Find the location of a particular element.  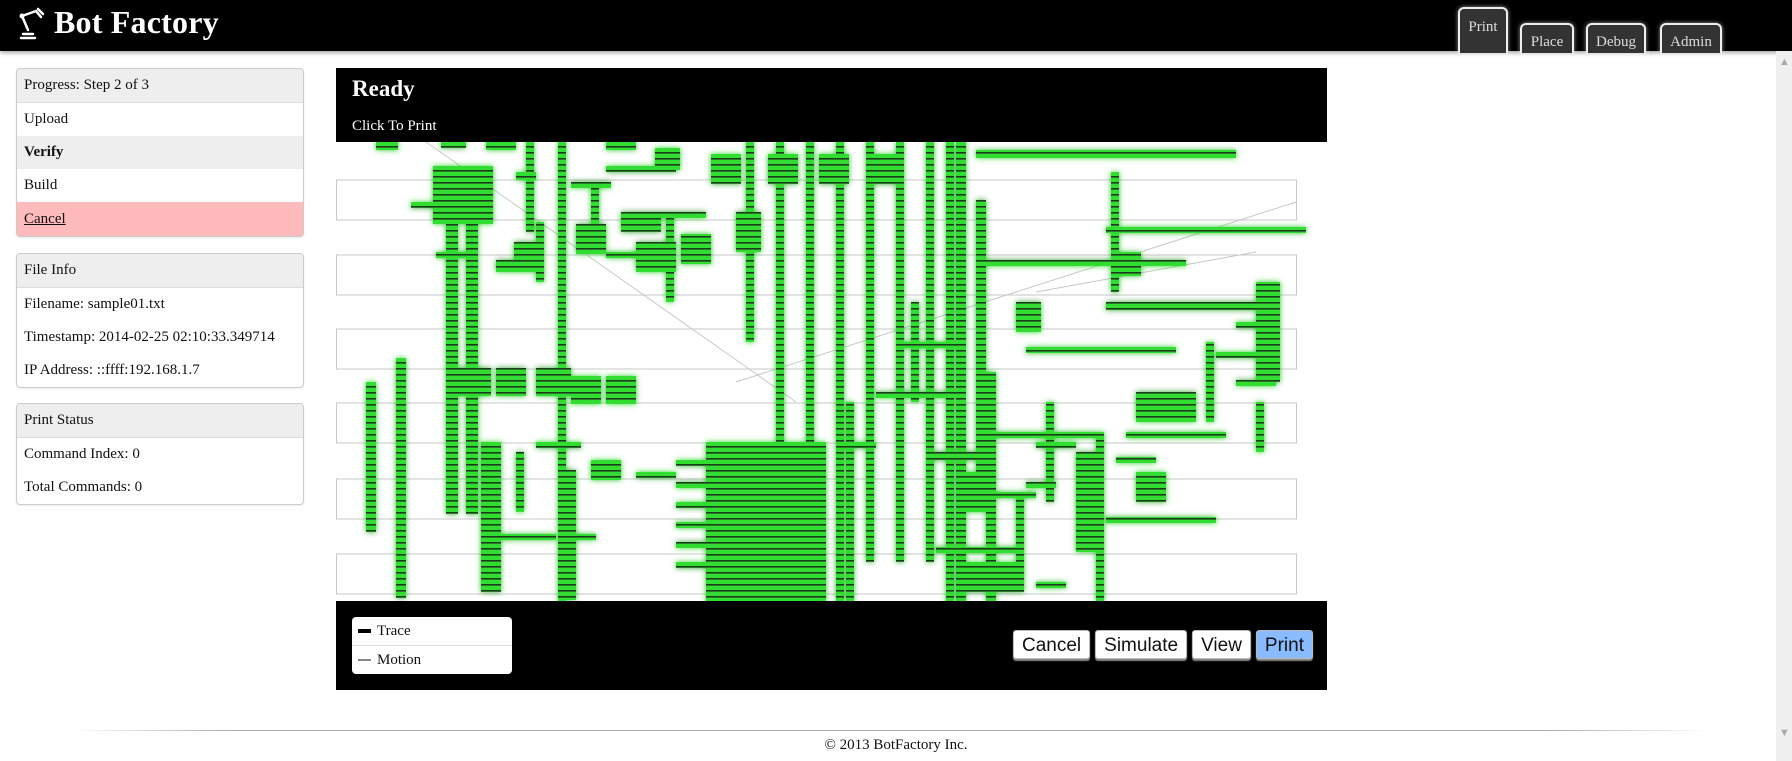

footer-copyright: © 2013 BotFactory Inc. is located at coordinates (896, 745).